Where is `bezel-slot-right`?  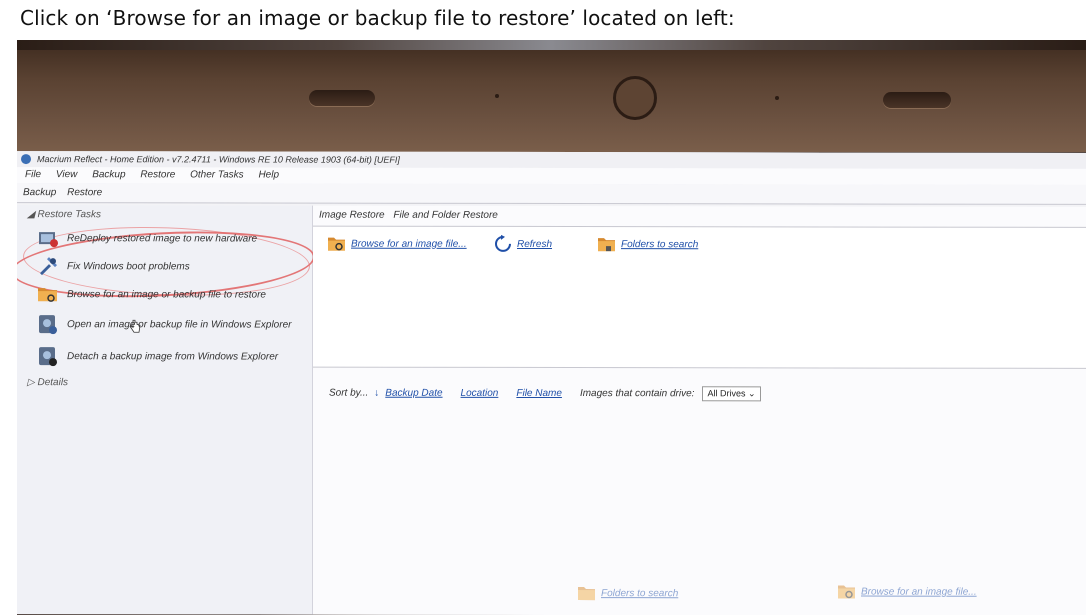
bezel-slot-right is located at coordinates (917, 100).